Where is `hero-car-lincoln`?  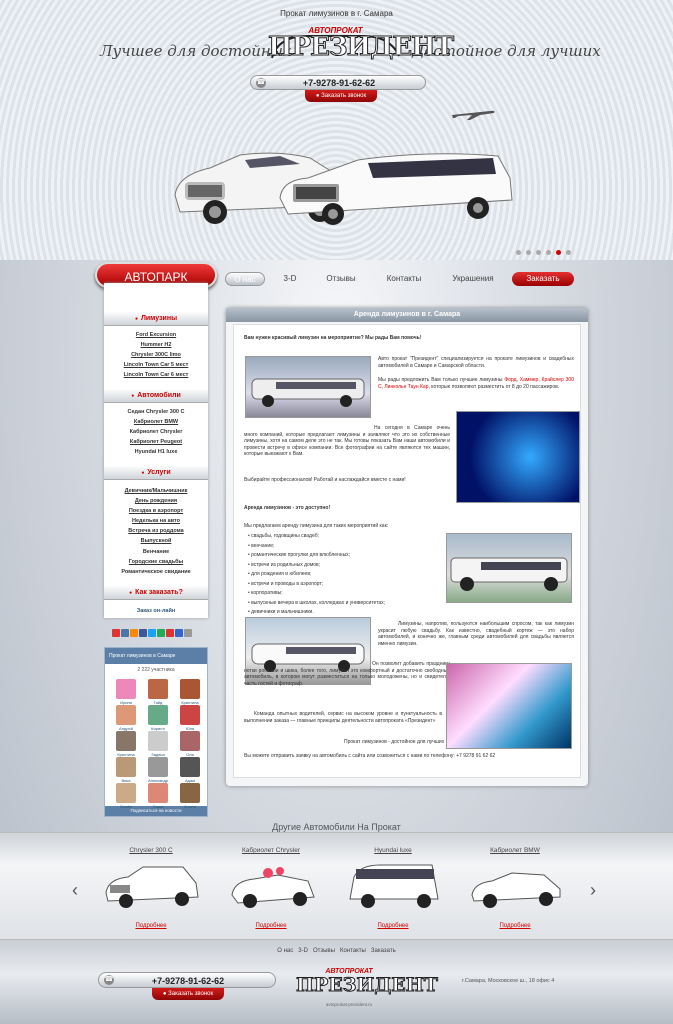
hero-car-lincoln is located at coordinates (396, 189).